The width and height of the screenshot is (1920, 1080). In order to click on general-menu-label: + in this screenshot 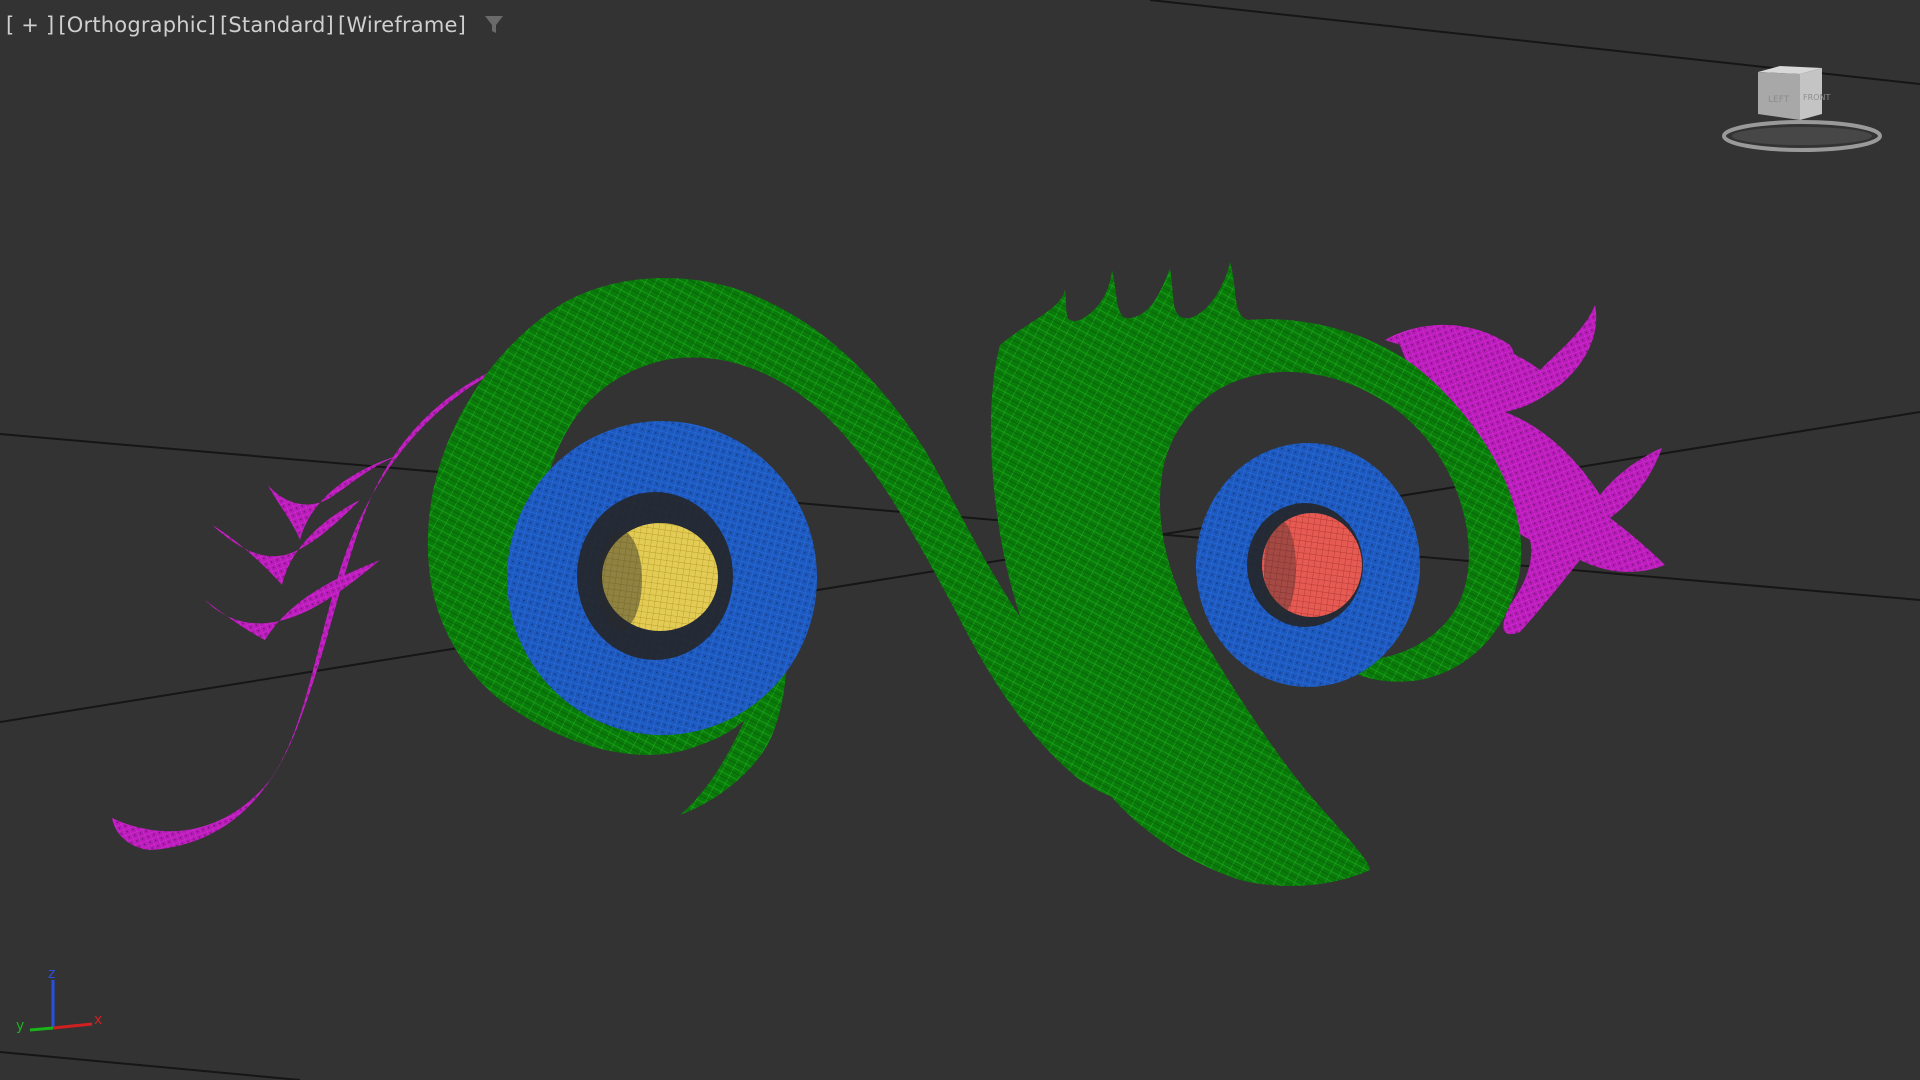, I will do `click(30, 25)`.